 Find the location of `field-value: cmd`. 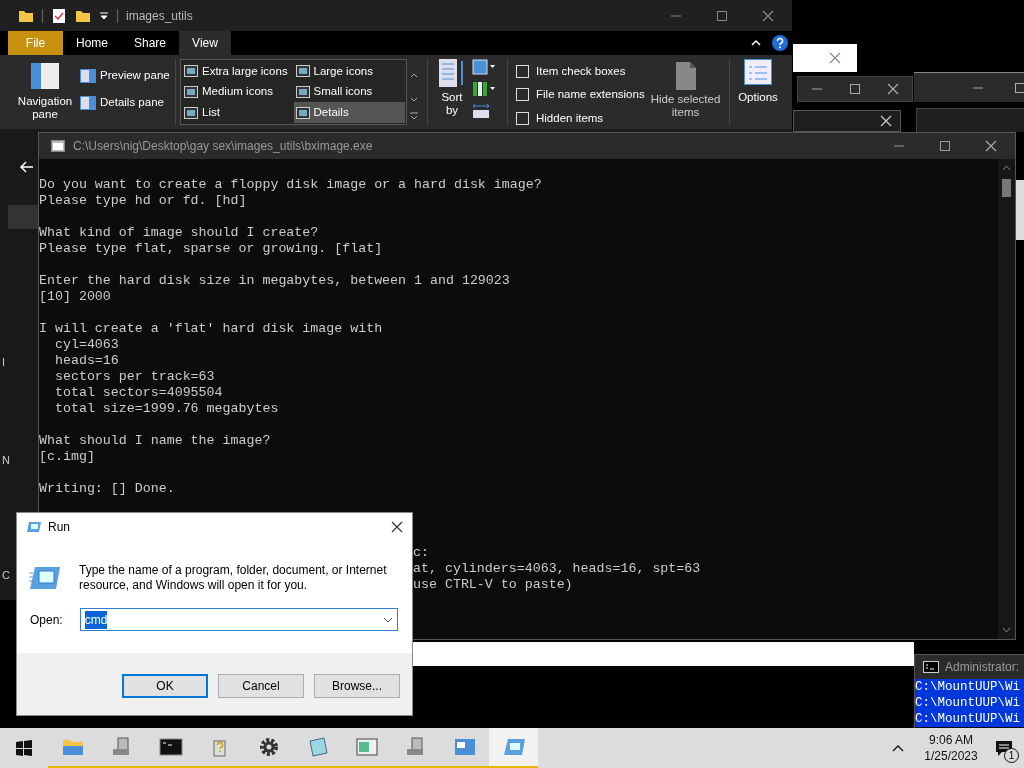

field-value: cmd is located at coordinates (96, 619).